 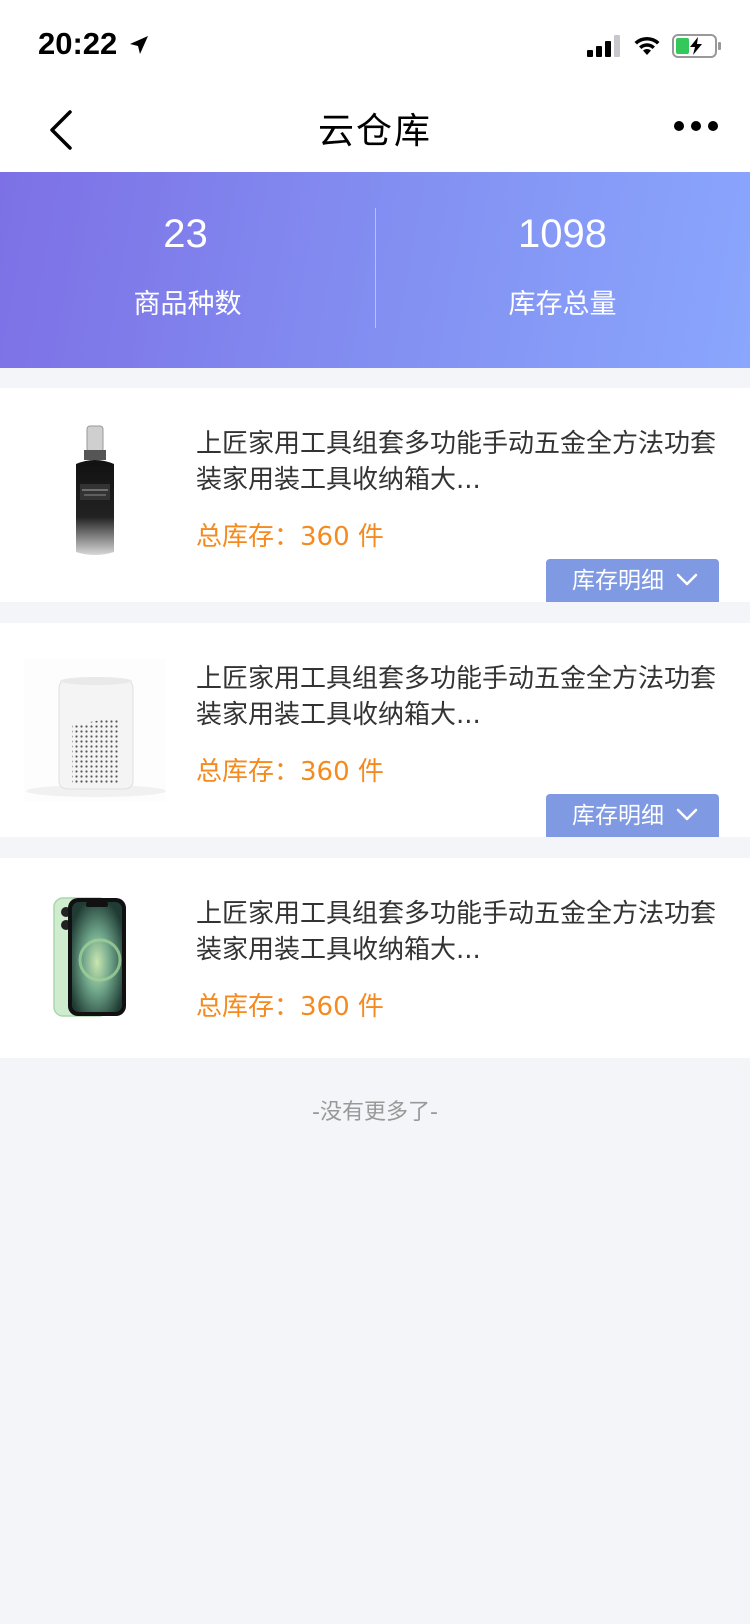 I want to click on smartphone-image, so click(x=89, y=957).